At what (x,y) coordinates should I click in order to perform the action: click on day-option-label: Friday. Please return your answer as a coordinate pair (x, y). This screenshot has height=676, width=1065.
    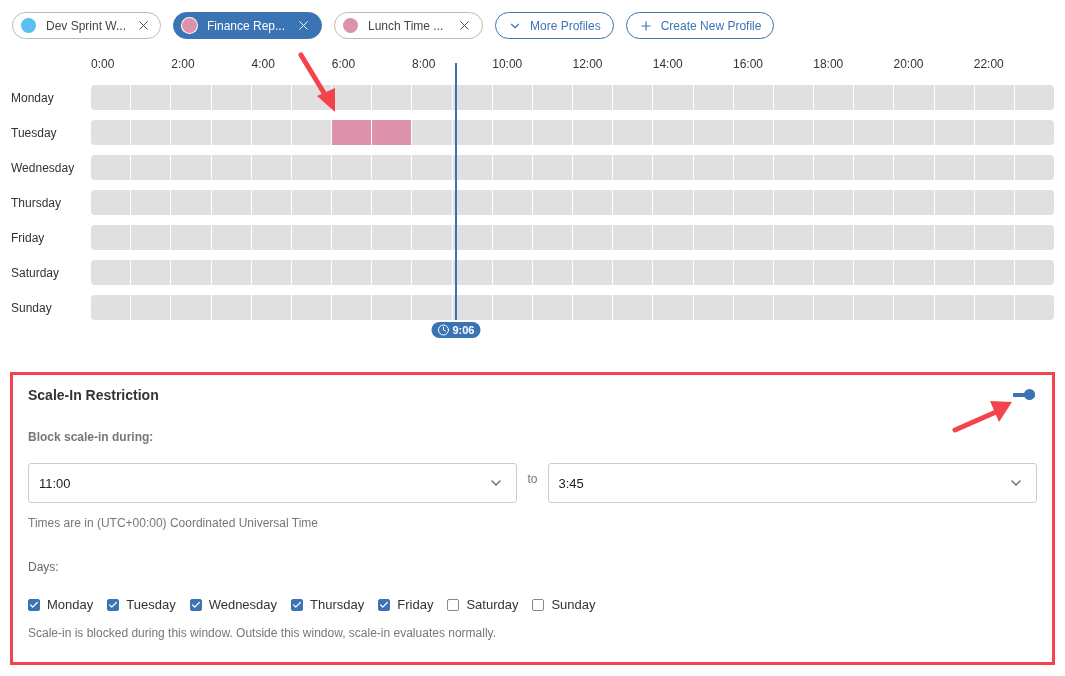
    Looking at the image, I should click on (415, 604).